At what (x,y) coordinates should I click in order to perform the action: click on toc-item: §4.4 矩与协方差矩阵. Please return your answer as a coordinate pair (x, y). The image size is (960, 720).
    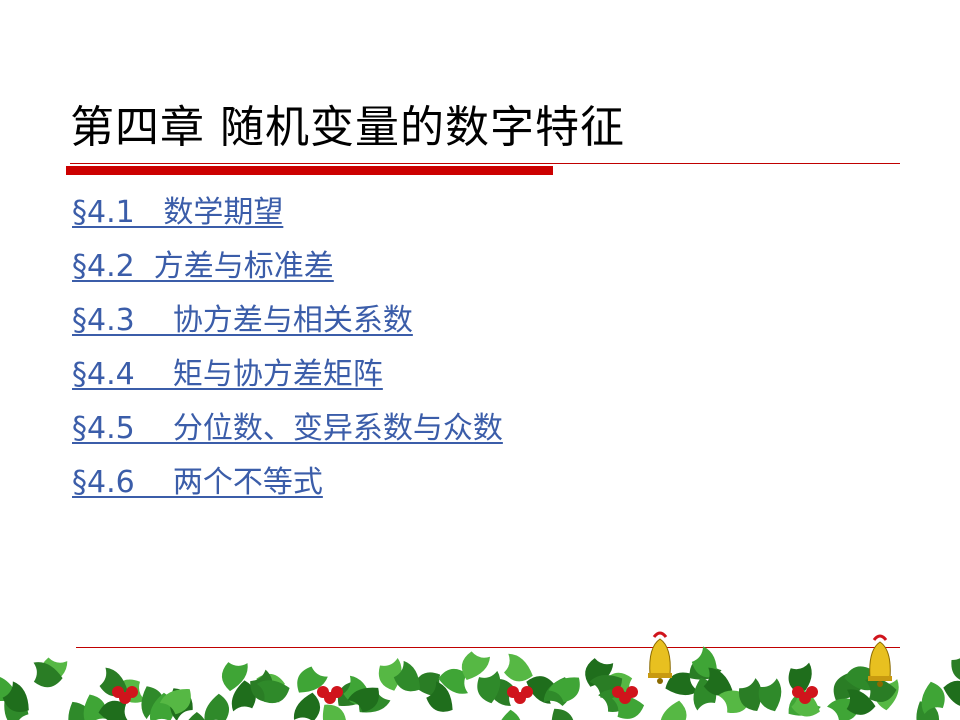
    Looking at the image, I should click on (287, 375).